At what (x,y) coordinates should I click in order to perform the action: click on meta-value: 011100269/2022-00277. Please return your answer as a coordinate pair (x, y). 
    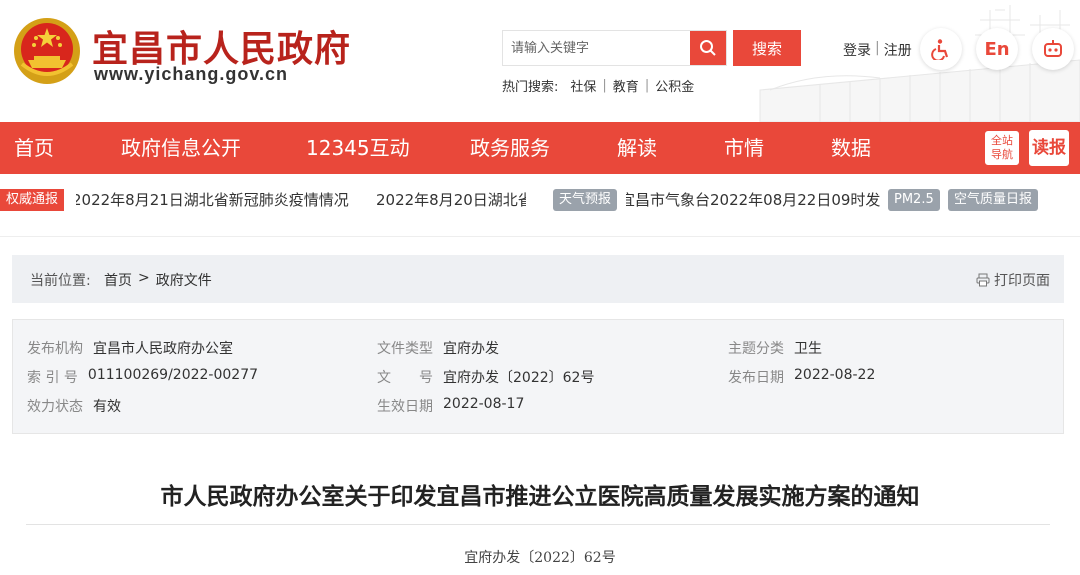
    Looking at the image, I should click on (173, 375).